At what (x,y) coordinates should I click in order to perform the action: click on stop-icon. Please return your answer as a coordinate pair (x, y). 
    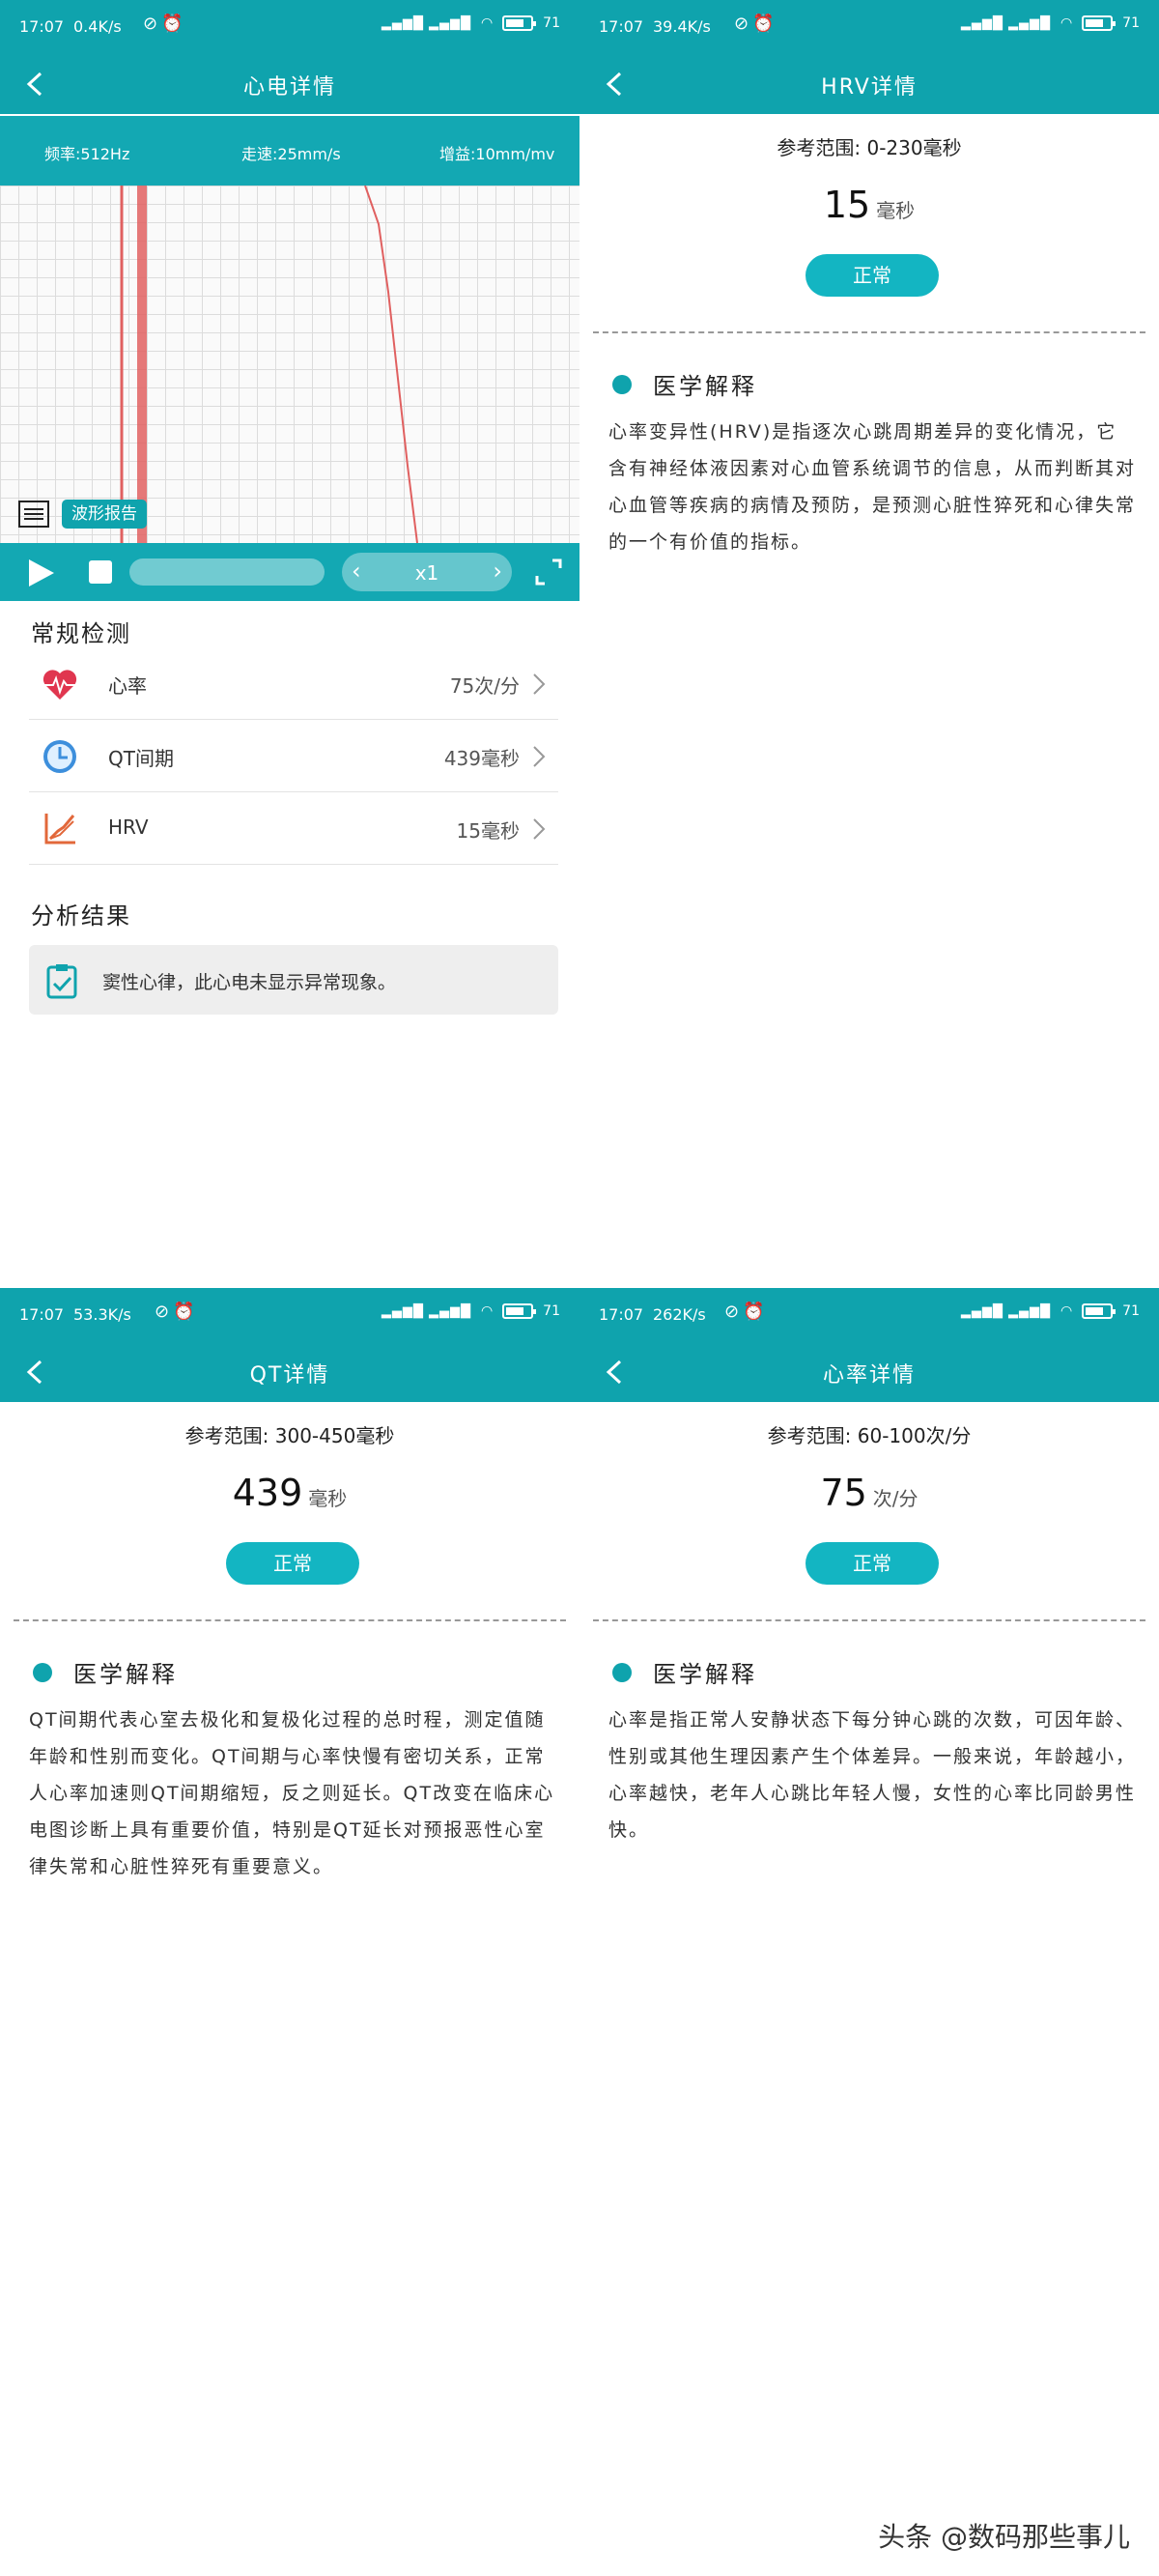
    Looking at the image, I should click on (100, 572).